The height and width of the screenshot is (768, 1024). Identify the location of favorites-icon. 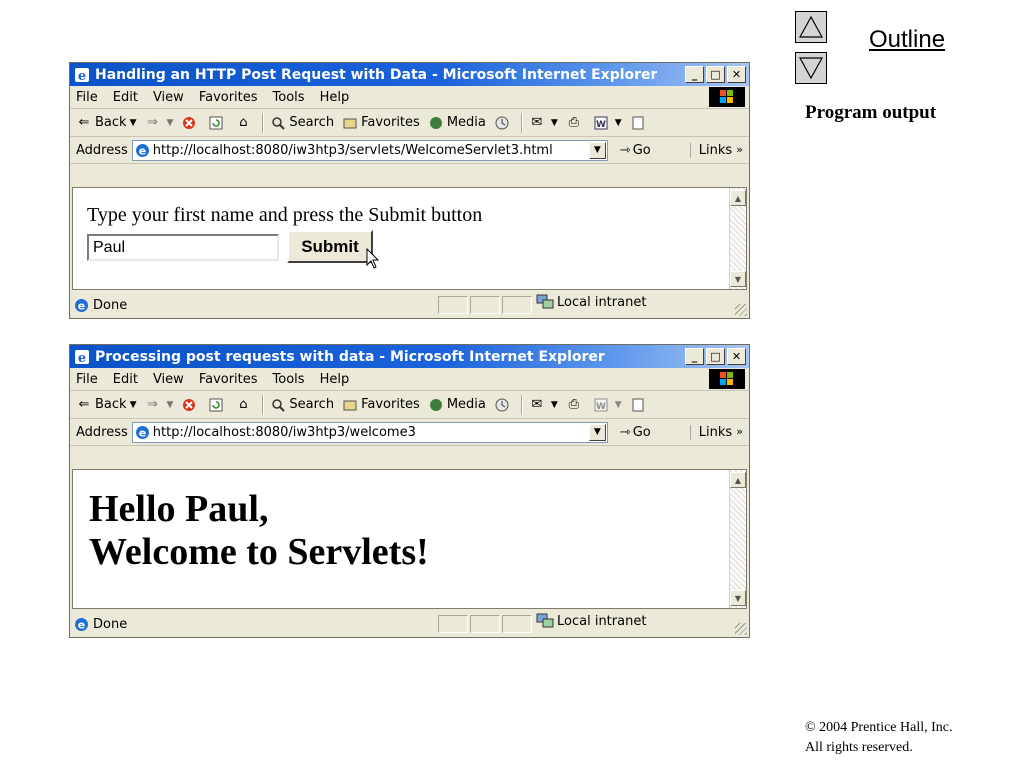
(350, 405).